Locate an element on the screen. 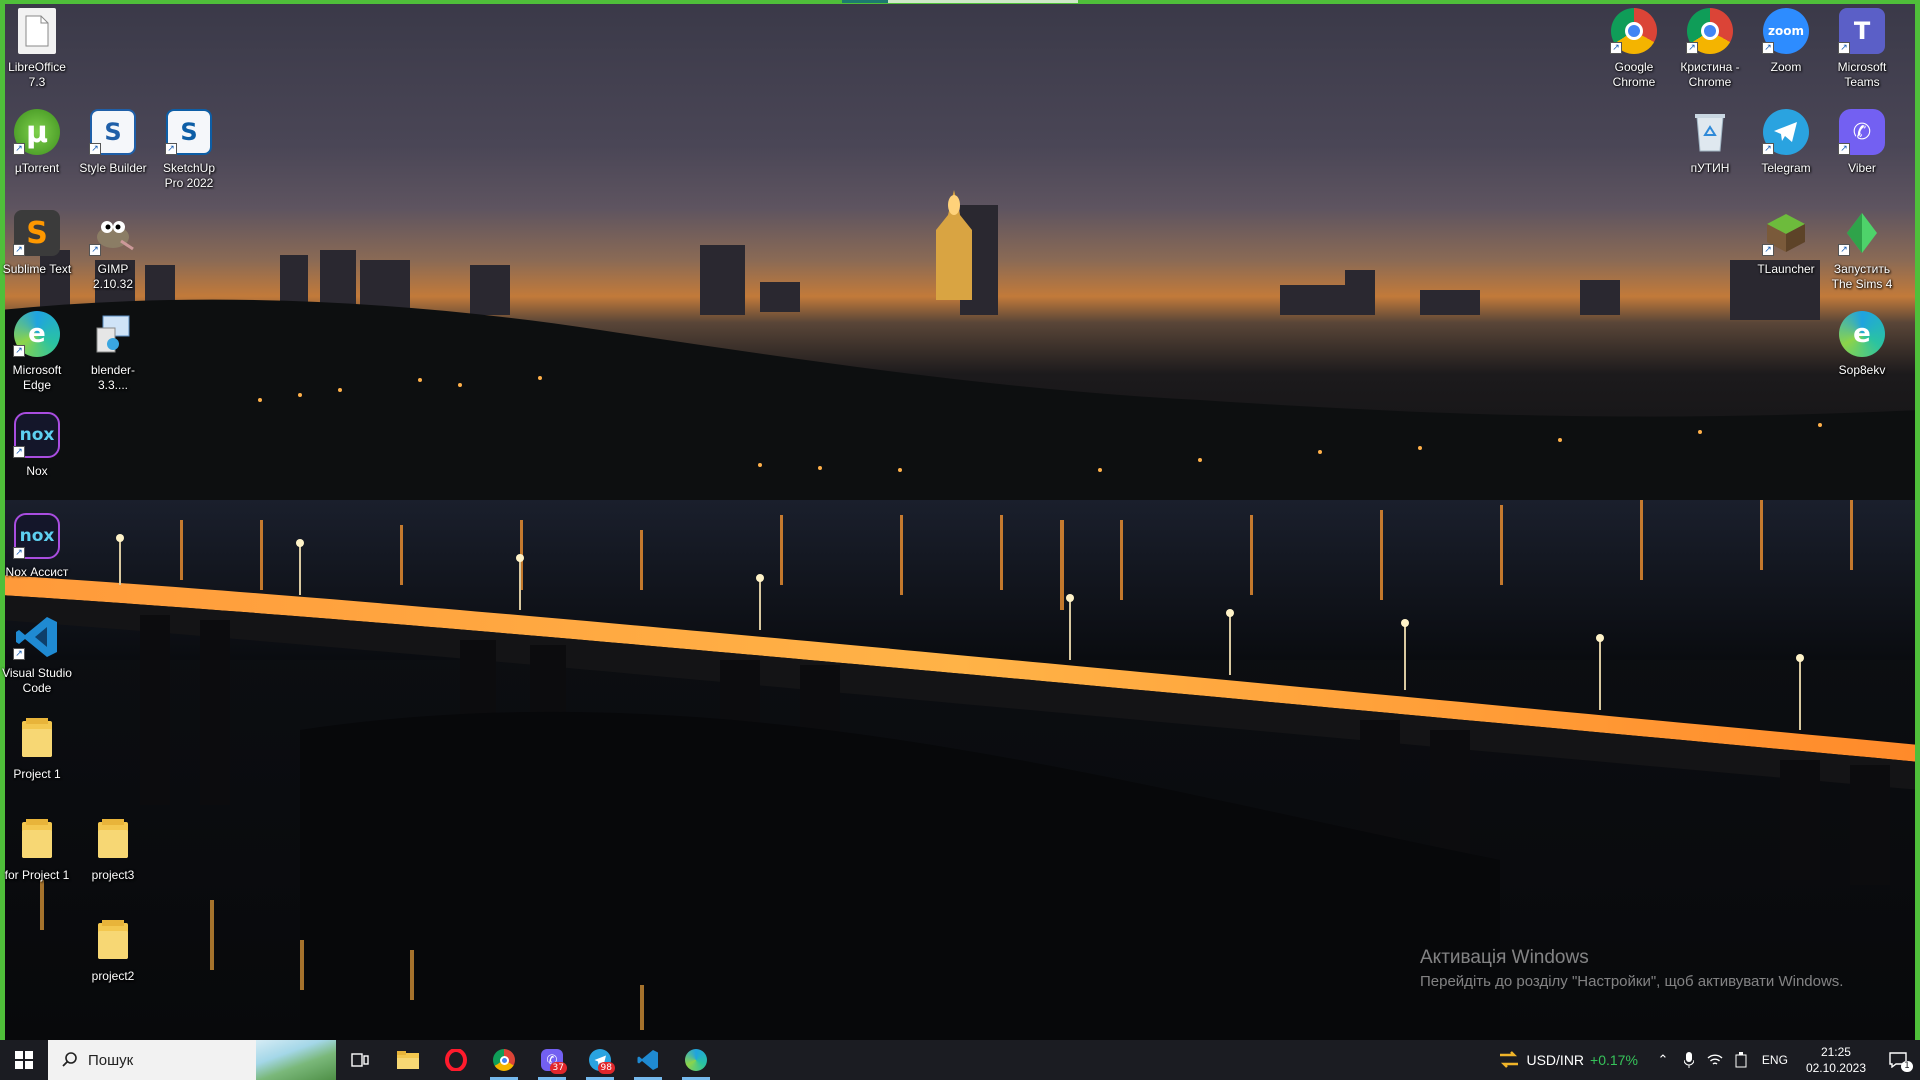 This screenshot has height=1080, width=1920. stock-widget: USD/INR +0.17% is located at coordinates (1567, 1060).